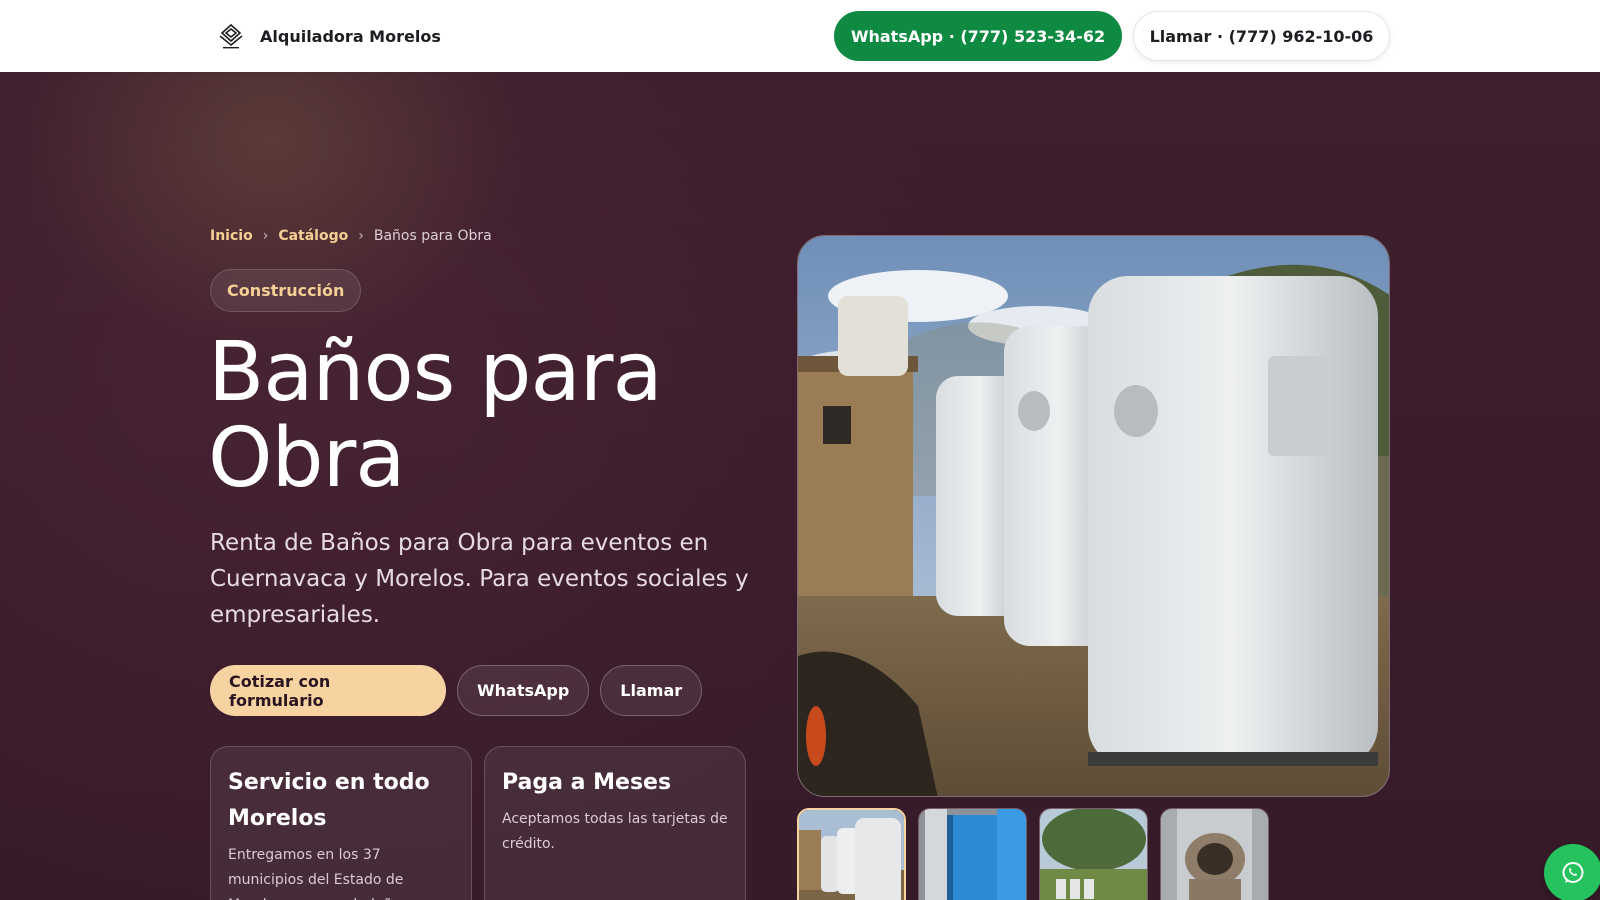  What do you see at coordinates (1261, 36) in the screenshot?
I see `call-header-button: Llamar · (777) 962-10-06` at bounding box center [1261, 36].